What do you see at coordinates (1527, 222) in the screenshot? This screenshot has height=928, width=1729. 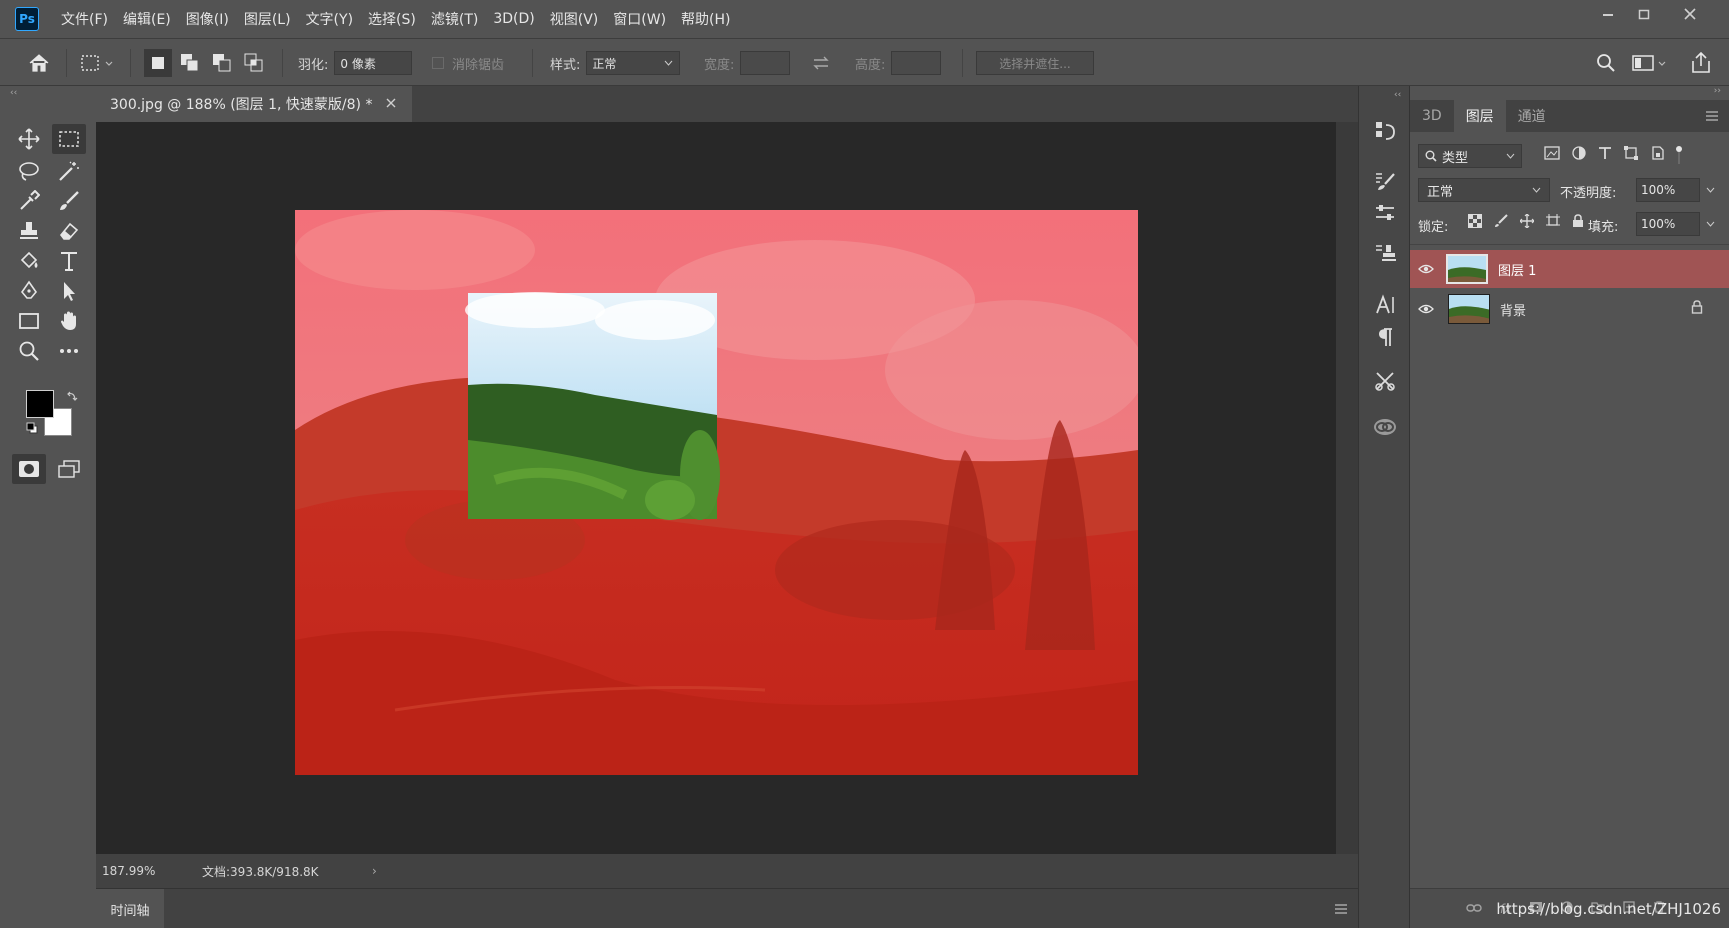 I see `lock-position-icon` at bounding box center [1527, 222].